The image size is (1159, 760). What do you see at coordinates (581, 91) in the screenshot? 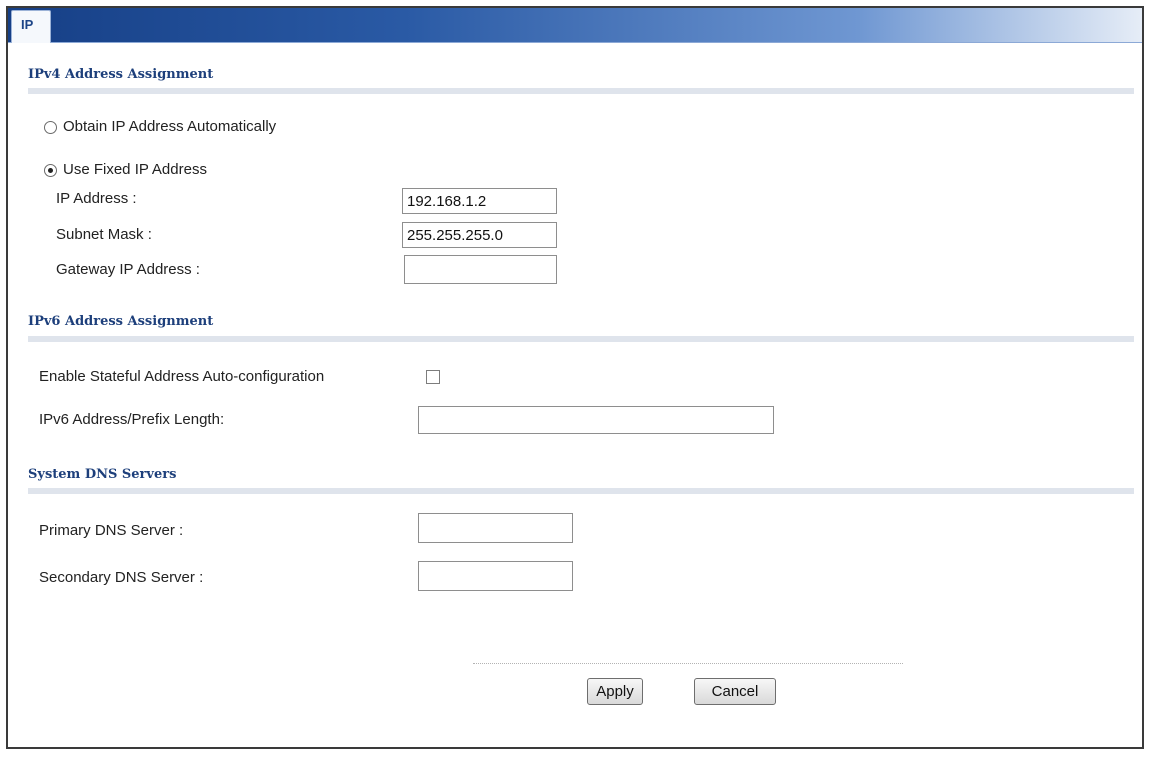
I see `ipv4-section-divider` at bounding box center [581, 91].